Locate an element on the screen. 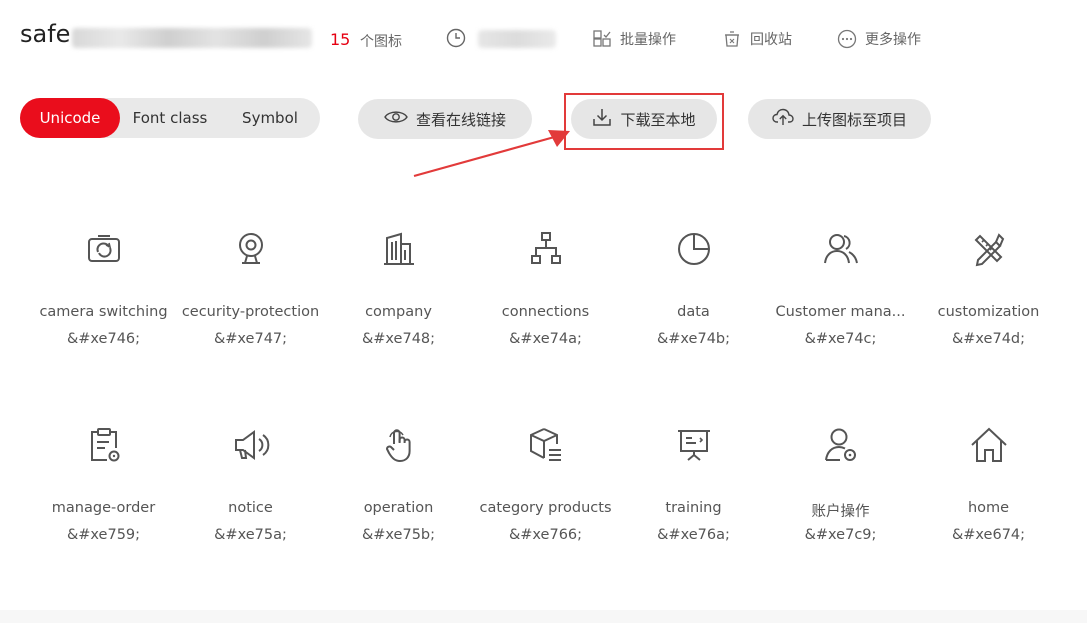 Image resolution: width=1087 pixels, height=623 pixels. hierarchy-icon is located at coordinates (546, 249).